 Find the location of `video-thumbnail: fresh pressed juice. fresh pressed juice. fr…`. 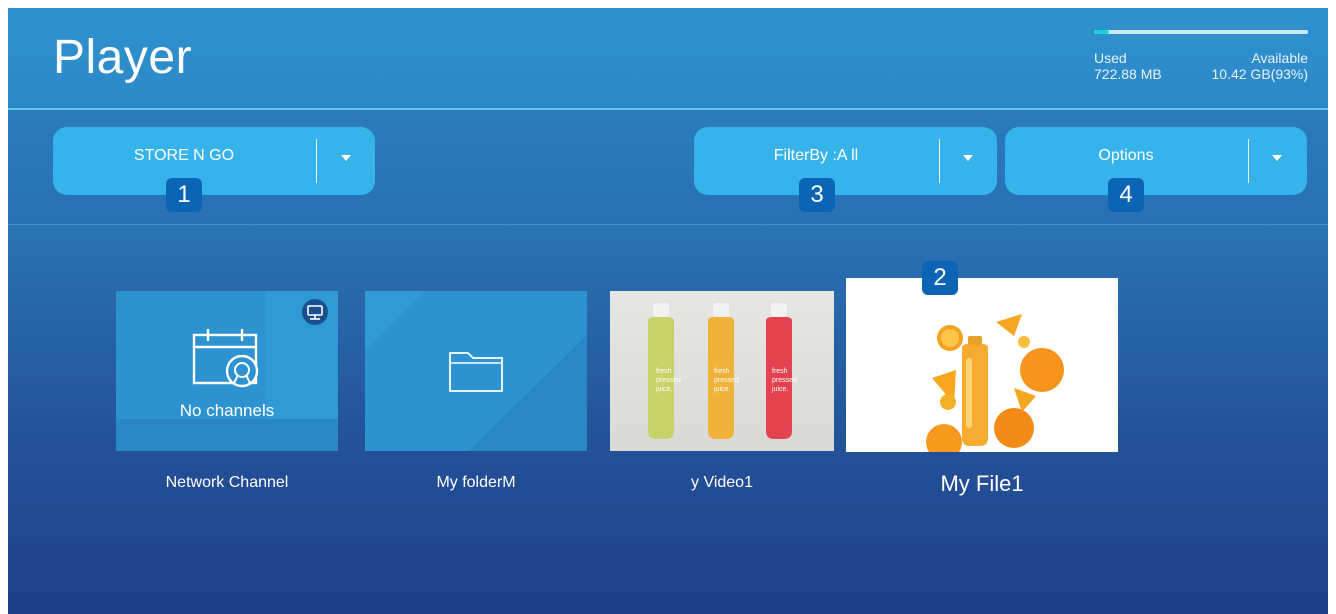

video-thumbnail: fresh pressed juice. fresh pressed juice. fr… is located at coordinates (722, 371).